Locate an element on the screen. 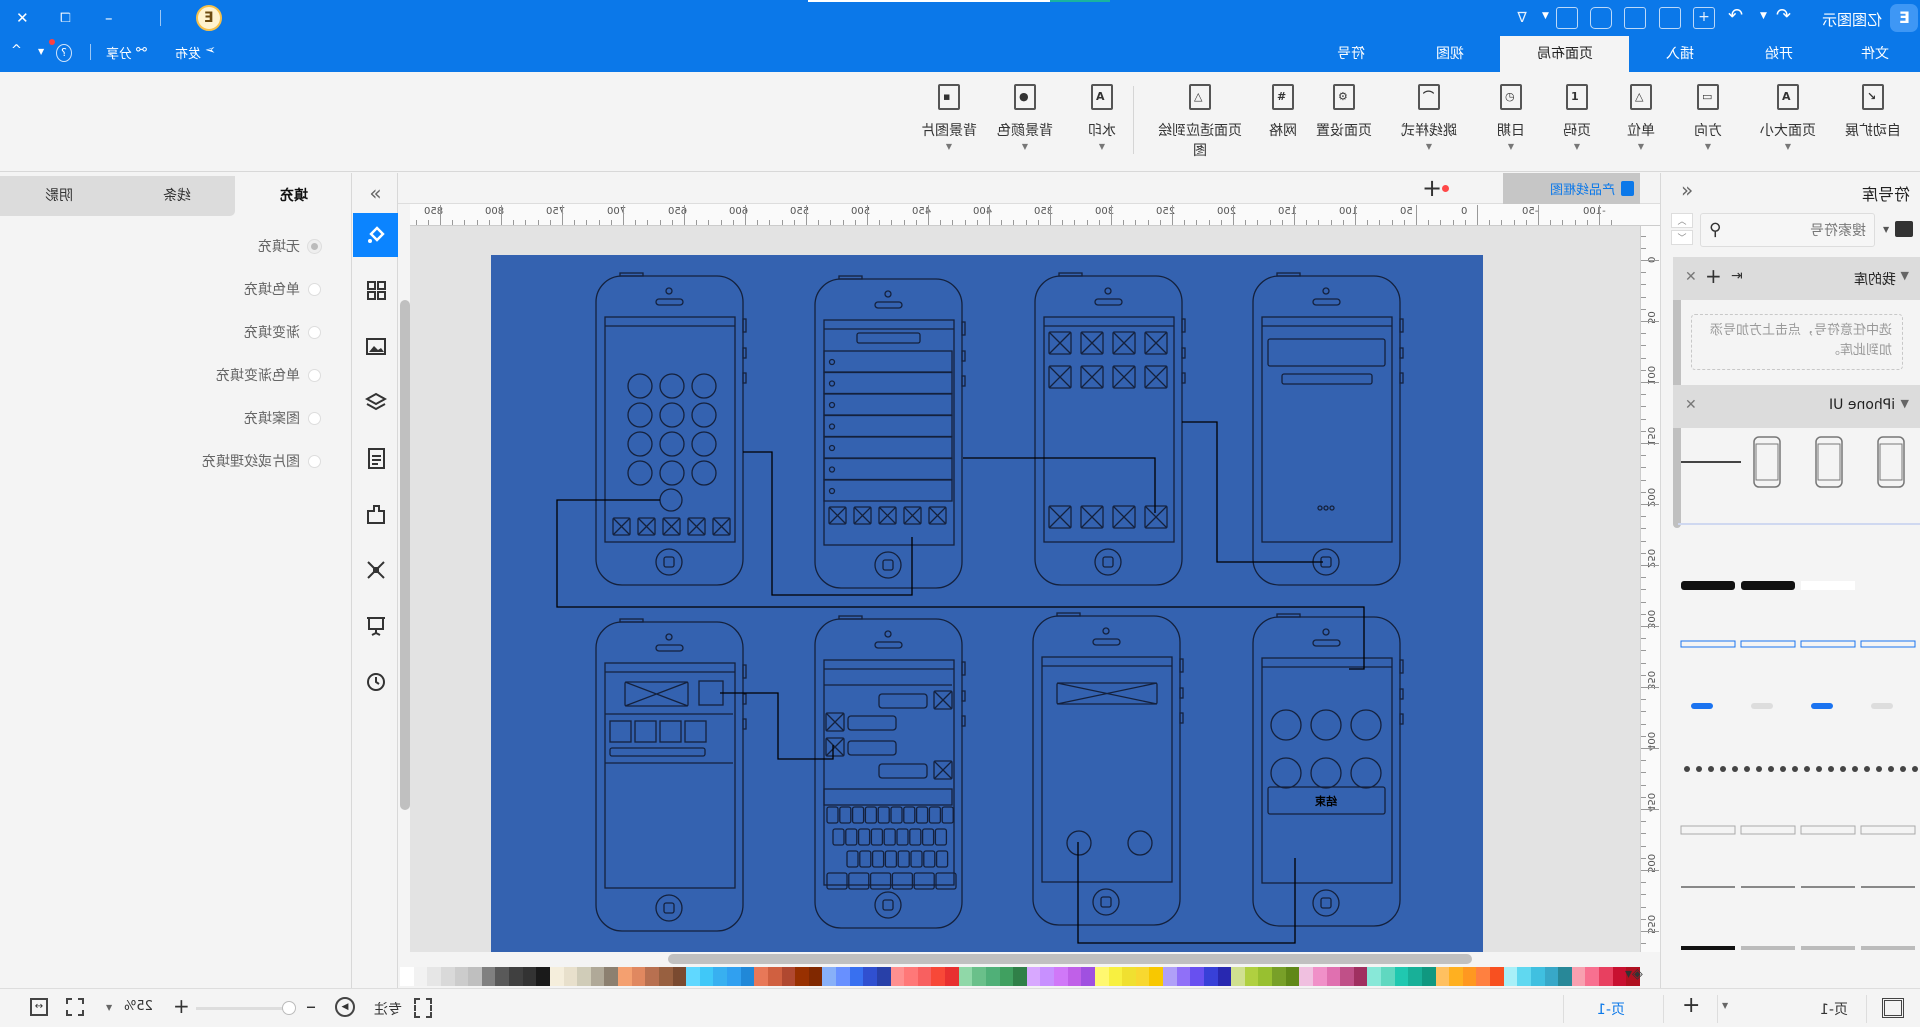 Image resolution: width=1920 pixels, height=1027 pixels. tab-view: 视图 is located at coordinates (1450, 54).